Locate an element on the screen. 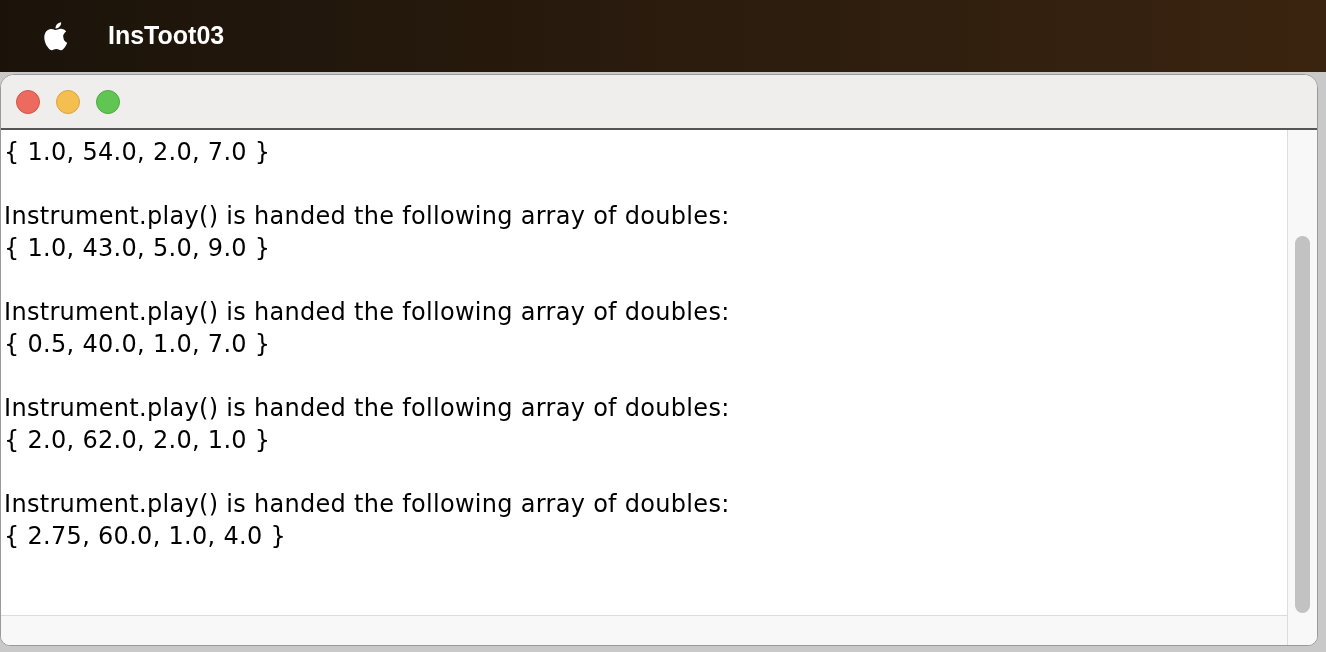 The width and height of the screenshot is (1326, 652). scrollbar-thumb is located at coordinates (1302, 424).